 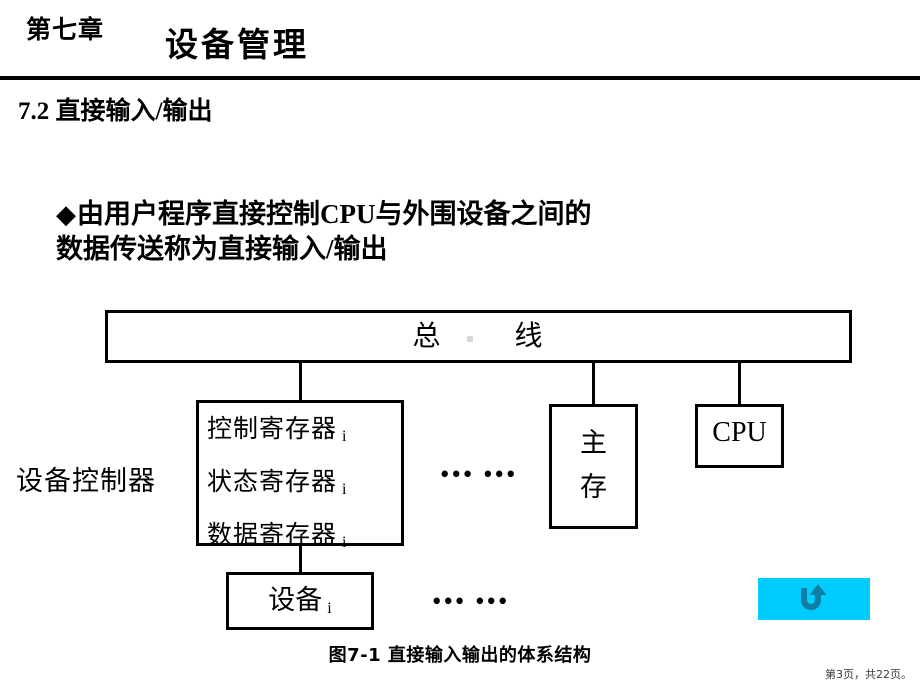 I want to click on return-button, so click(x=814, y=599).